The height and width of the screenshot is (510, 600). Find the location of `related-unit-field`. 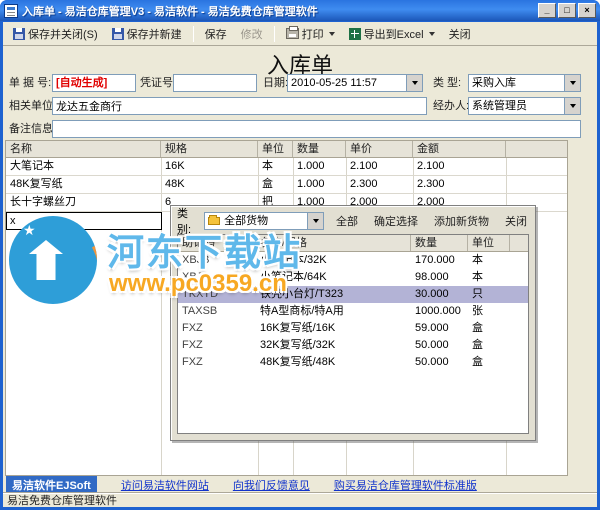

related-unit-field is located at coordinates (239, 106).